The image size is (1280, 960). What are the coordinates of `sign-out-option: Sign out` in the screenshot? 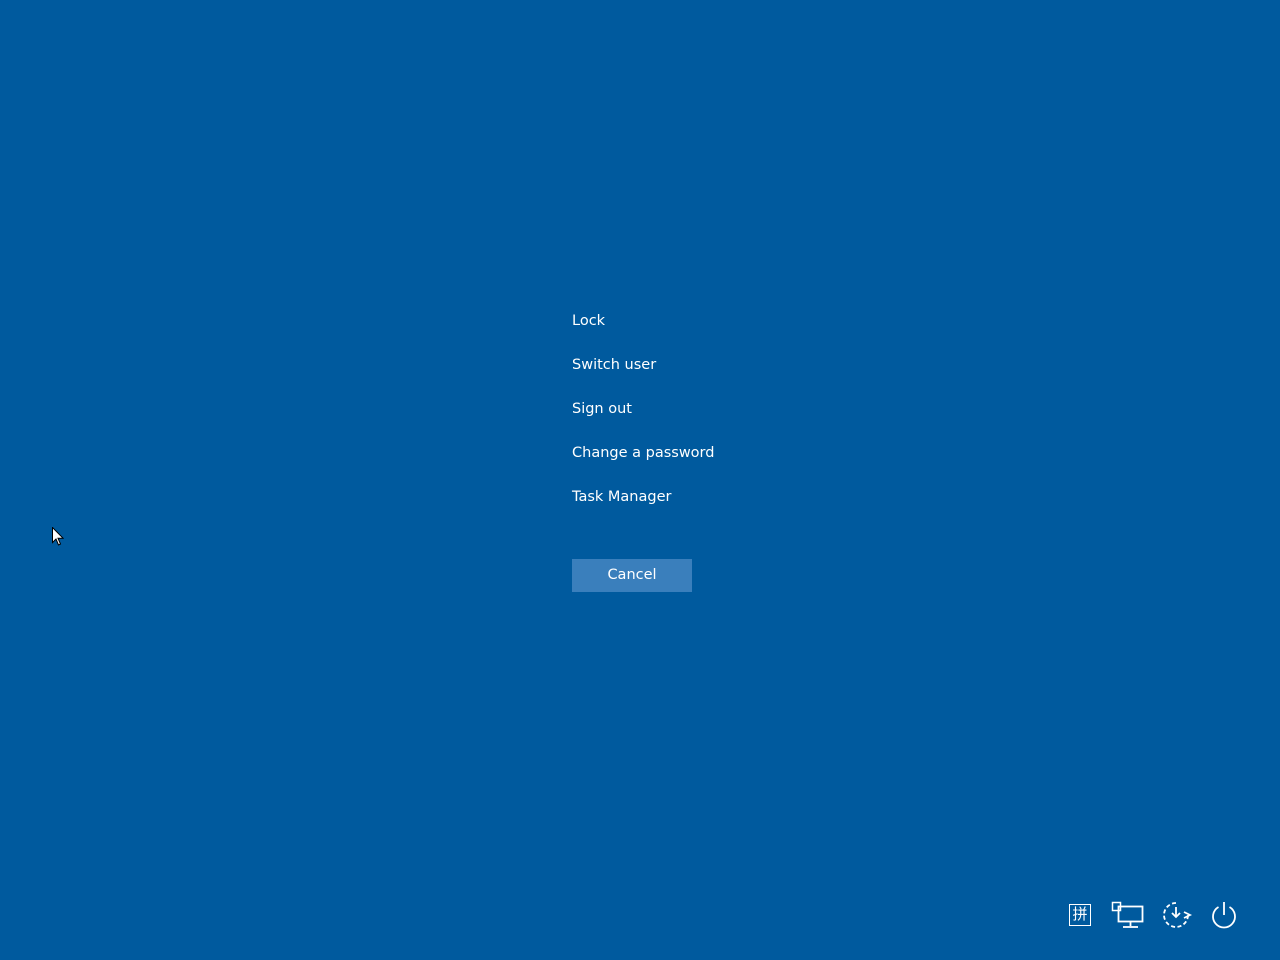 It's located at (692, 420).